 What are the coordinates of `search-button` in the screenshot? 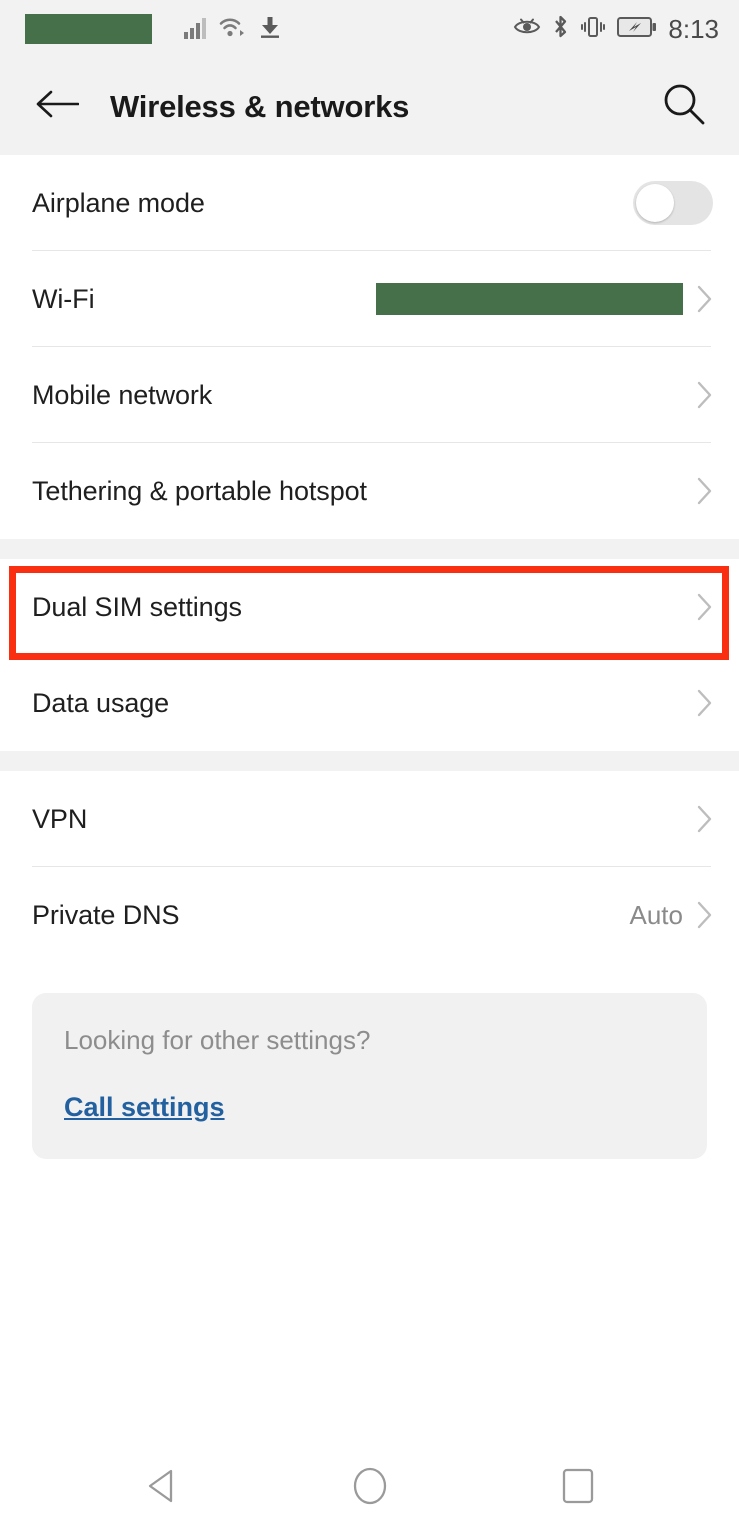 It's located at (684, 107).